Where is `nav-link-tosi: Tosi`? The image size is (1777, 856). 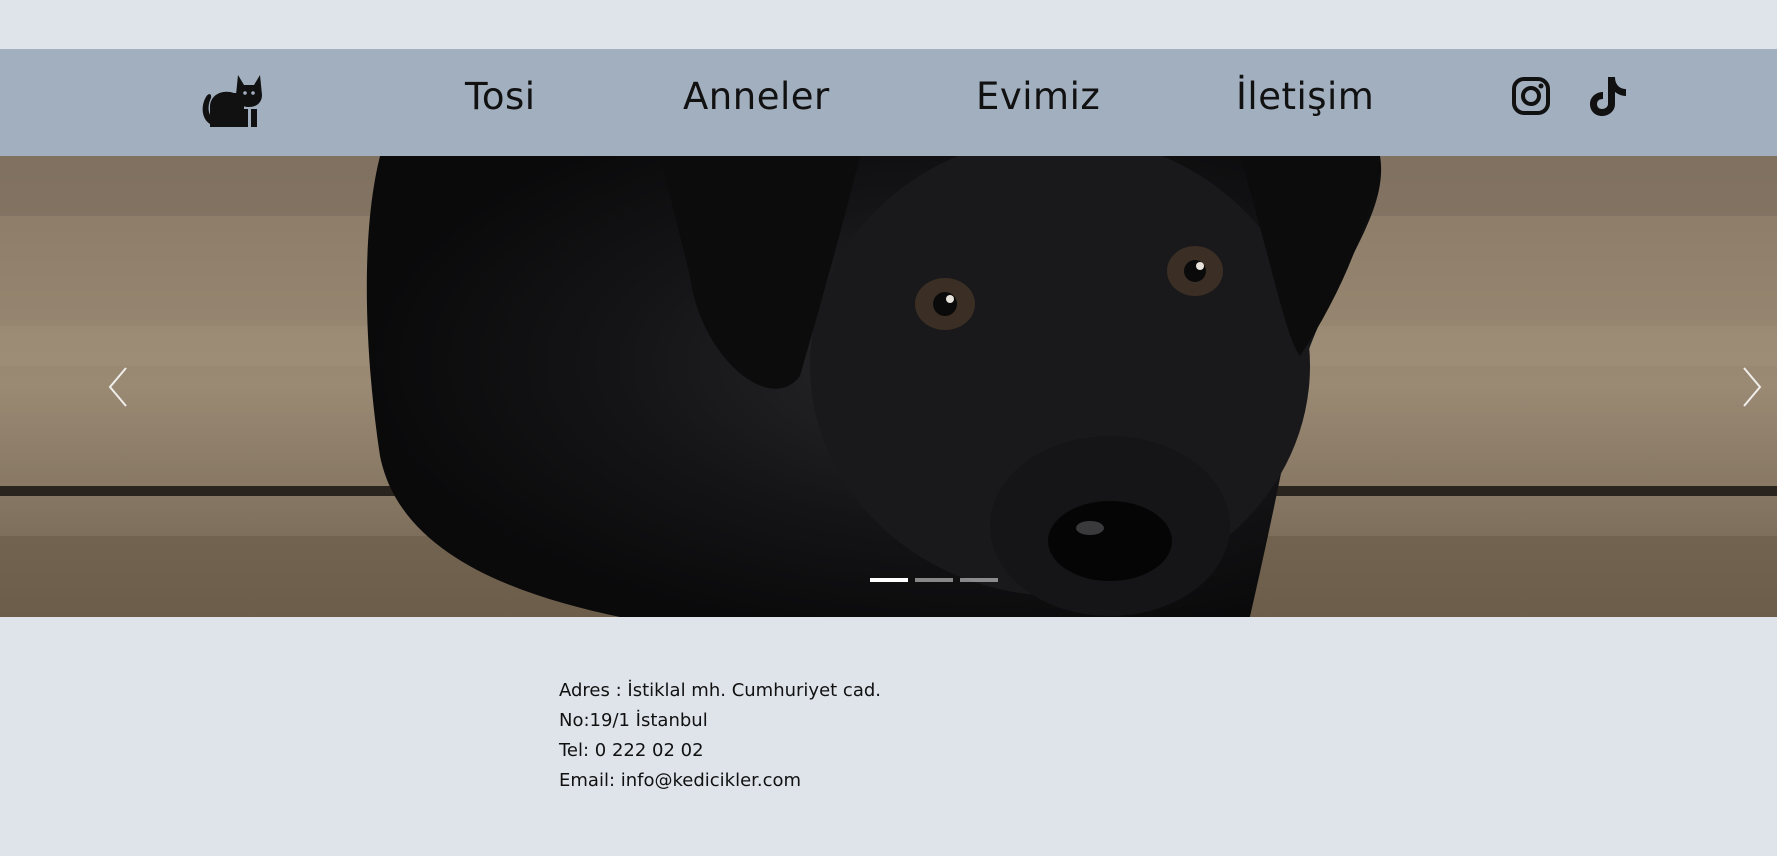 nav-link-tosi: Tosi is located at coordinates (500, 97).